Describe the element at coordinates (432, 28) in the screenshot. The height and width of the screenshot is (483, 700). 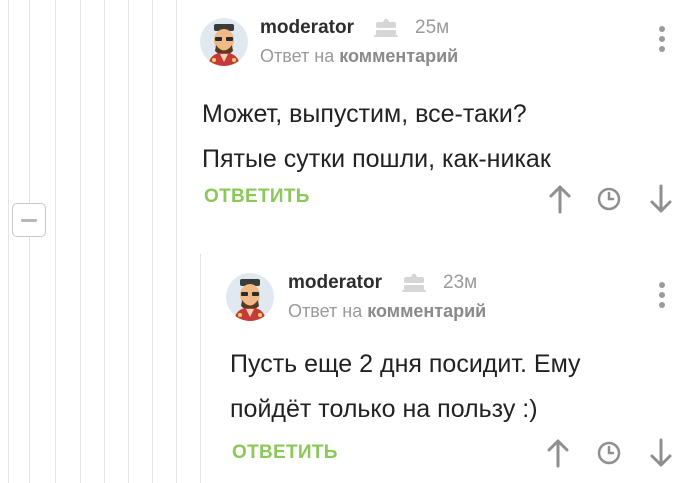
I see `comment-time: 25м` at that location.